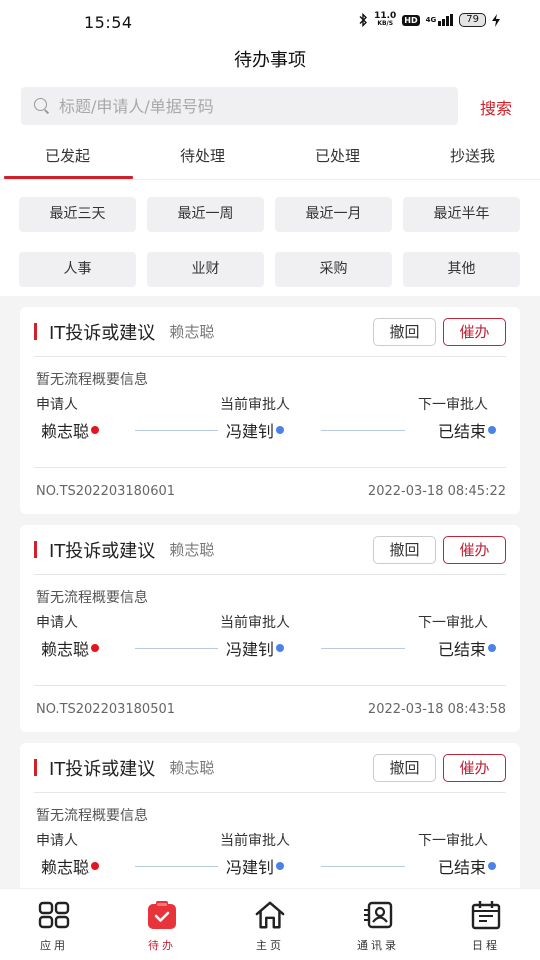 This screenshot has width=540, height=960. Describe the element at coordinates (202, 154) in the screenshot. I see `tab-pending: 待处理` at that location.